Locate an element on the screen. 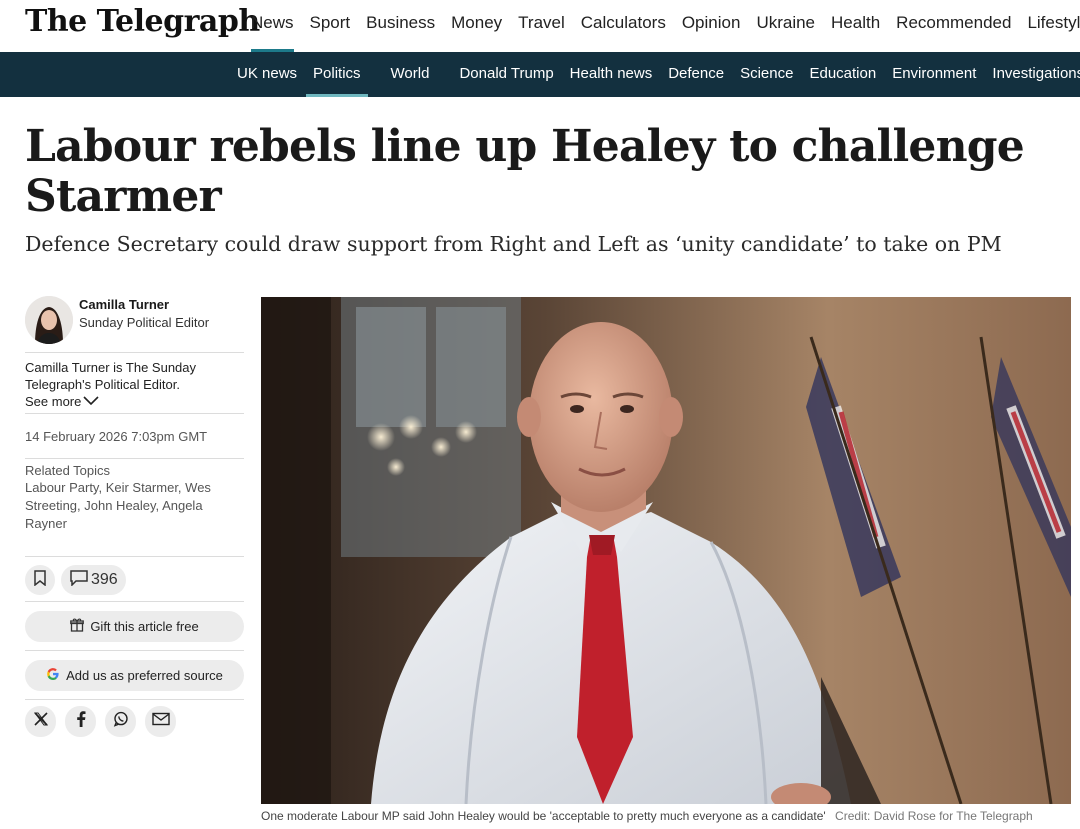 This screenshot has height=829, width=1080. section-nav-world: World is located at coordinates (410, 74).